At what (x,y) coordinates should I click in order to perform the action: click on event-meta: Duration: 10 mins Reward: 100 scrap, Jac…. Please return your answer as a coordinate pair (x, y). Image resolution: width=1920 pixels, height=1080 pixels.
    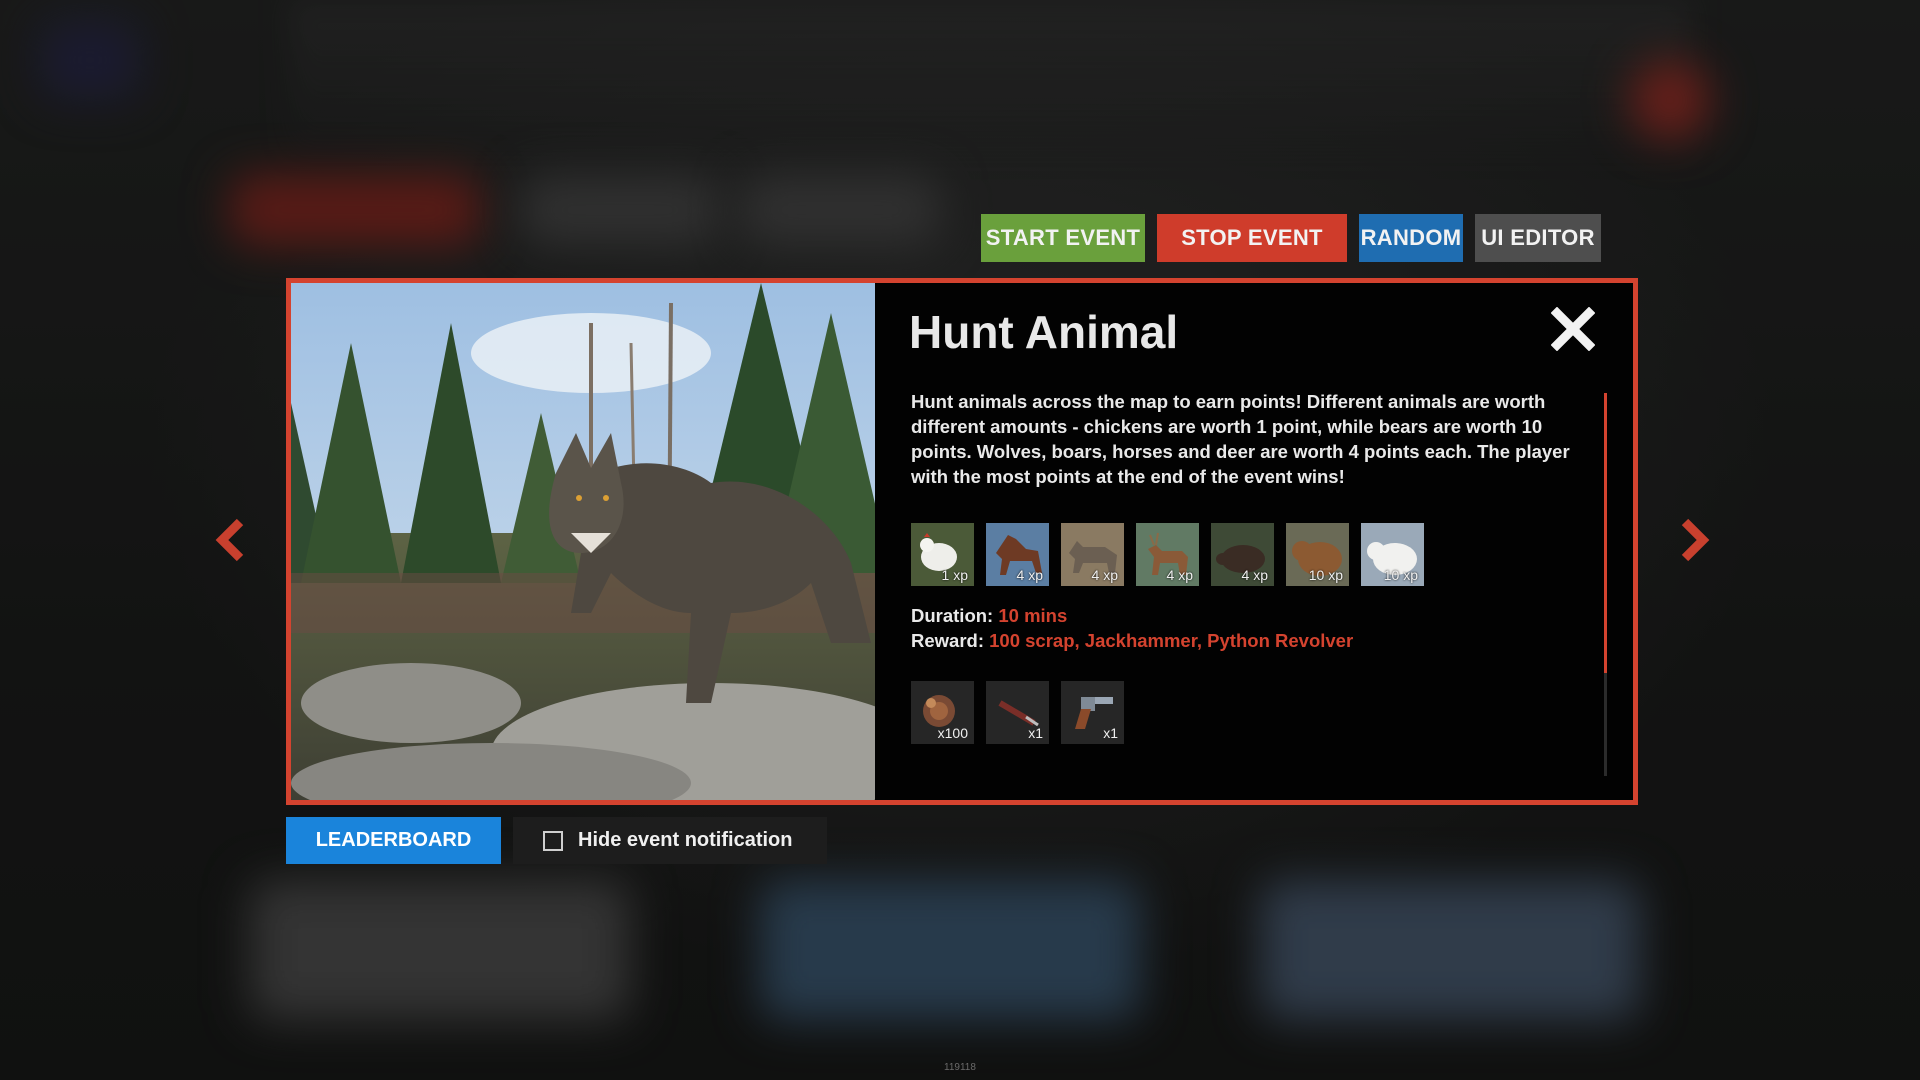
    Looking at the image, I should click on (1132, 628).